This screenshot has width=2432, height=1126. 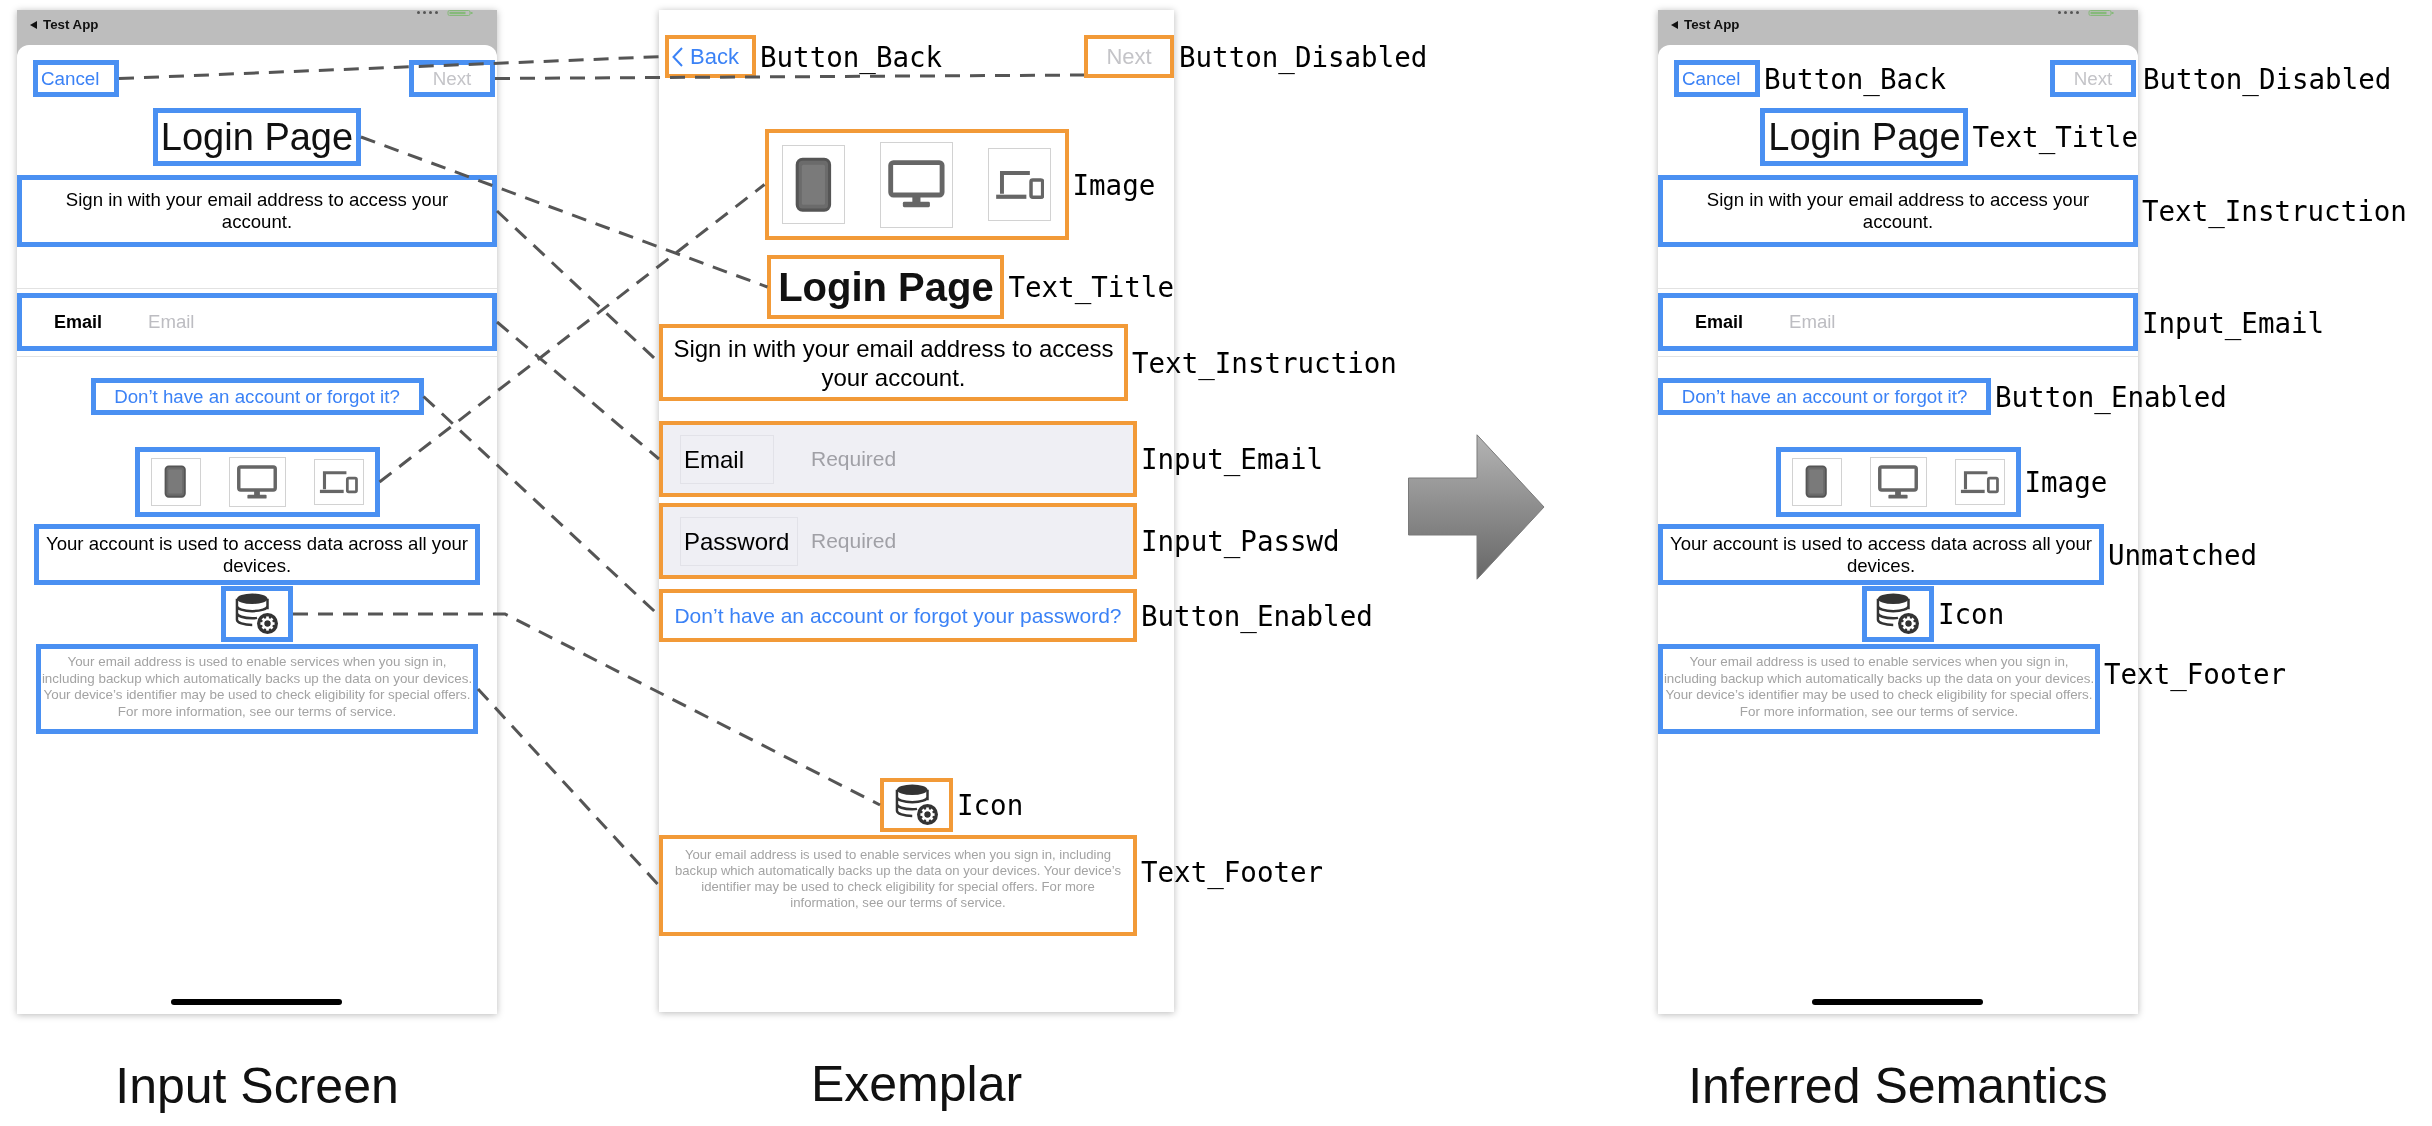 I want to click on panel-caption: Input Screen, so click(x=257, y=1086).